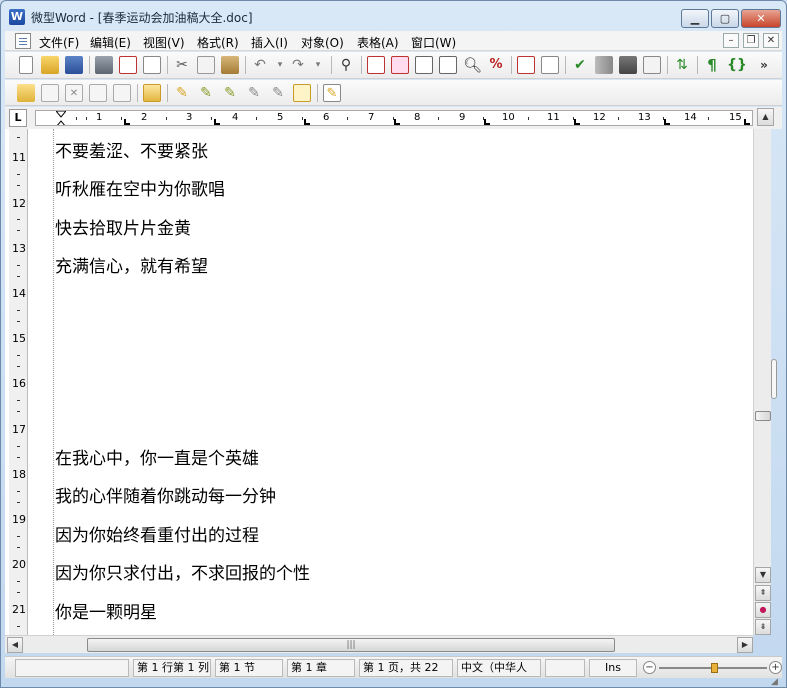  What do you see at coordinates (725, 18) in the screenshot?
I see `maximize-button: ▢` at bounding box center [725, 18].